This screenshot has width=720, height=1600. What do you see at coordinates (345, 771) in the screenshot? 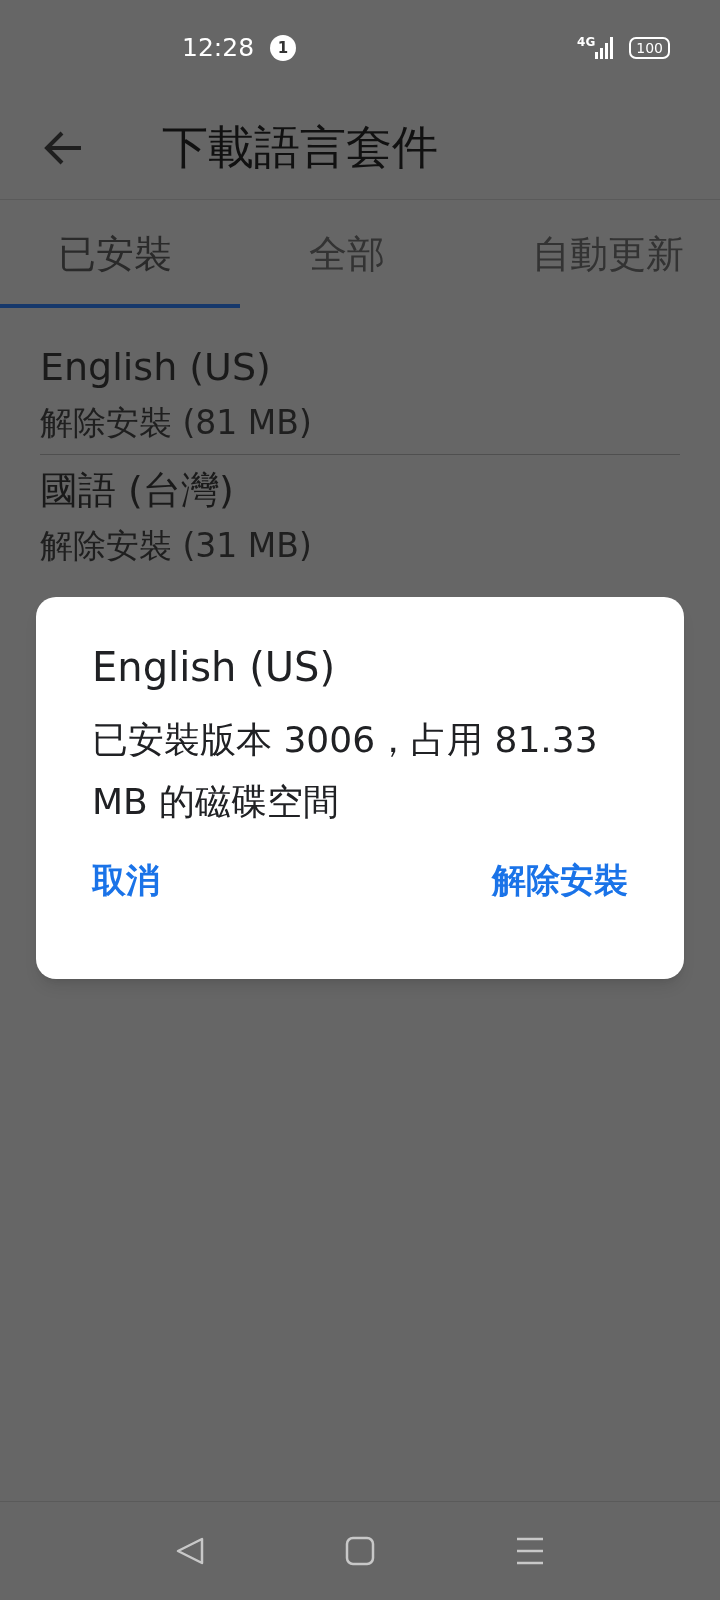
I see `dialog-message: 已安裝版本 3006，占用 81.33 MB 的磁碟空間` at bounding box center [345, 771].